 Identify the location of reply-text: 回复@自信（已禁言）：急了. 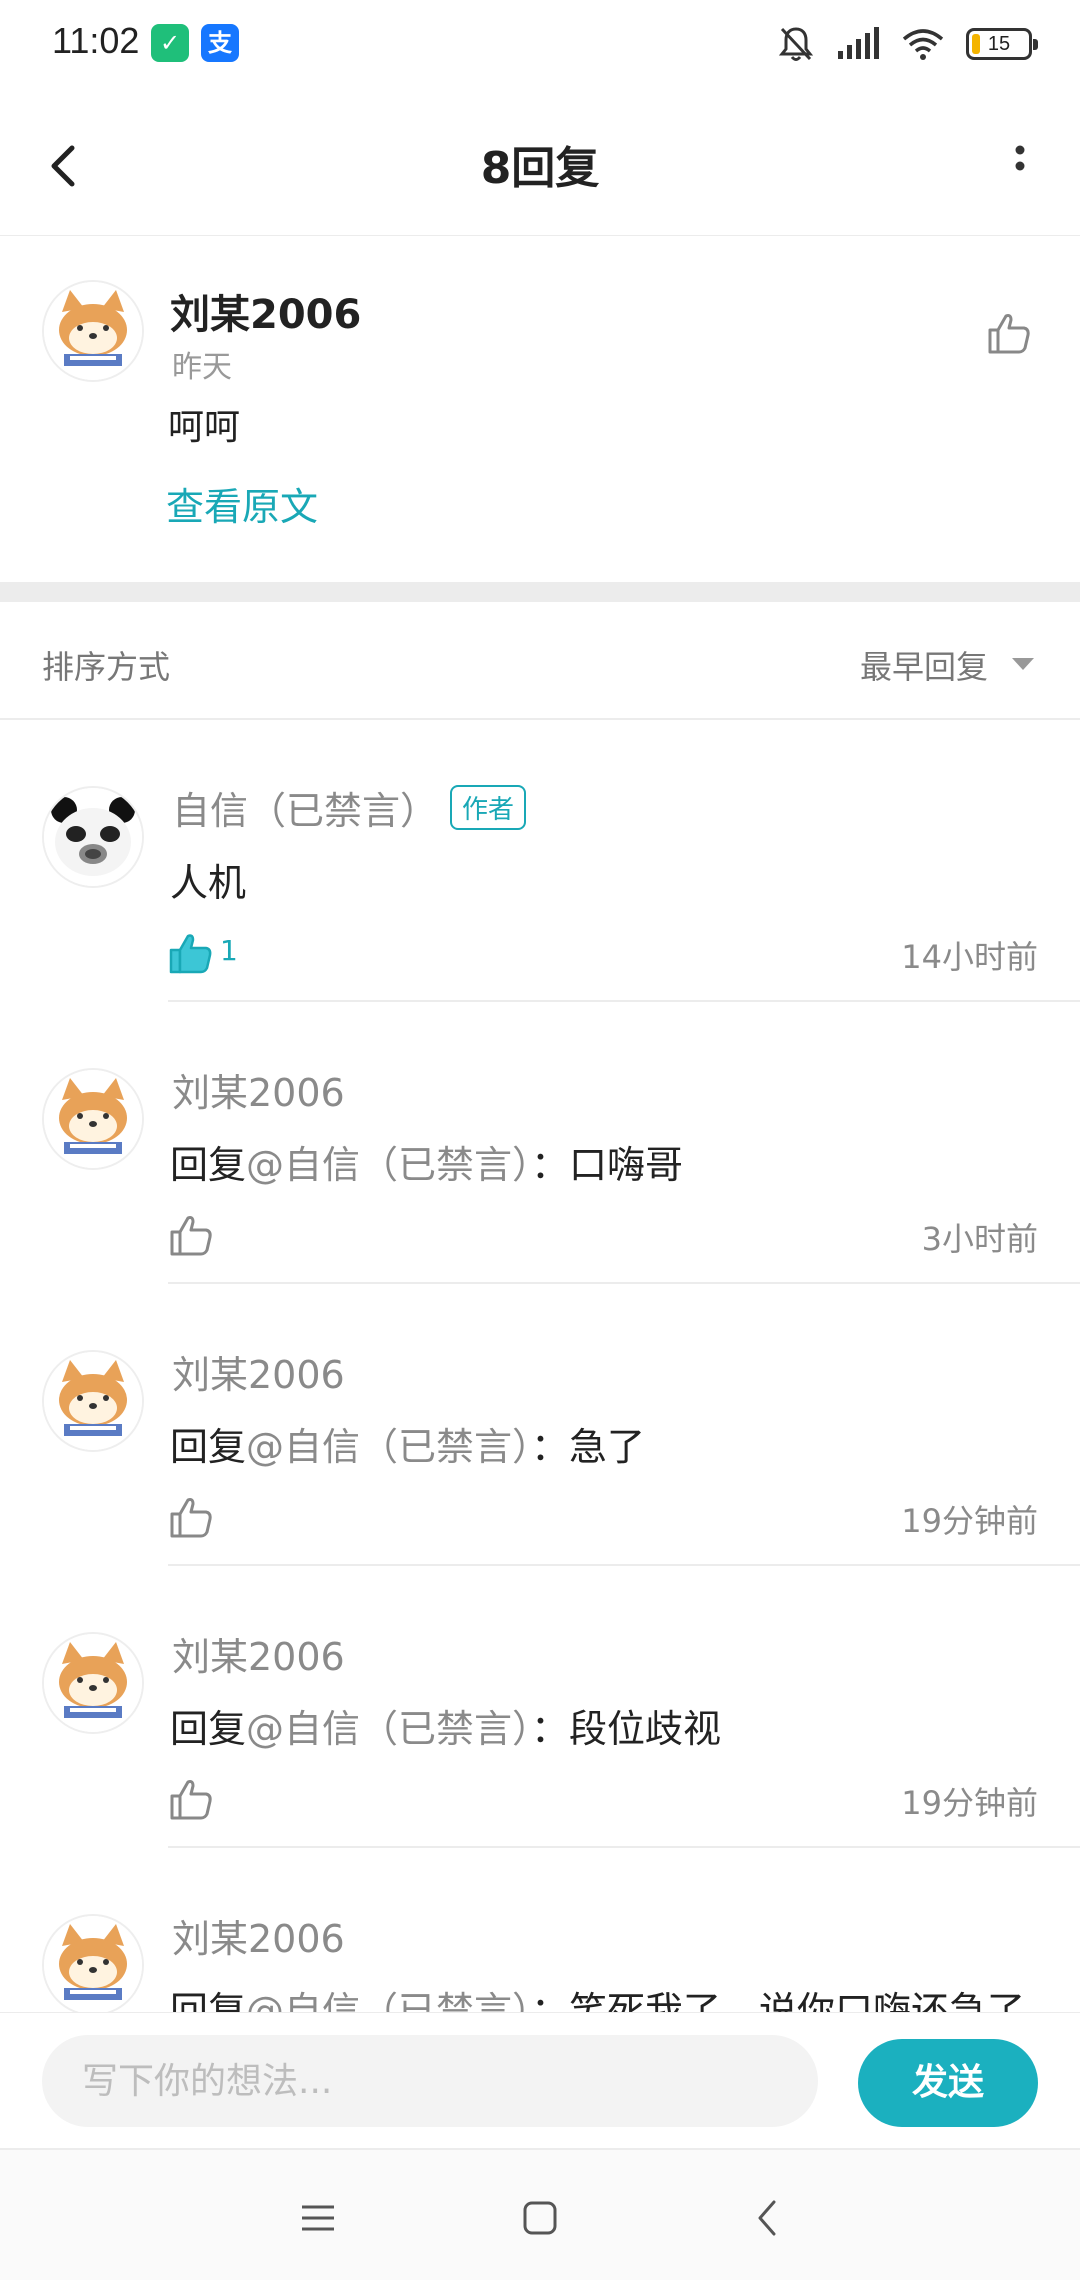
(407, 1443).